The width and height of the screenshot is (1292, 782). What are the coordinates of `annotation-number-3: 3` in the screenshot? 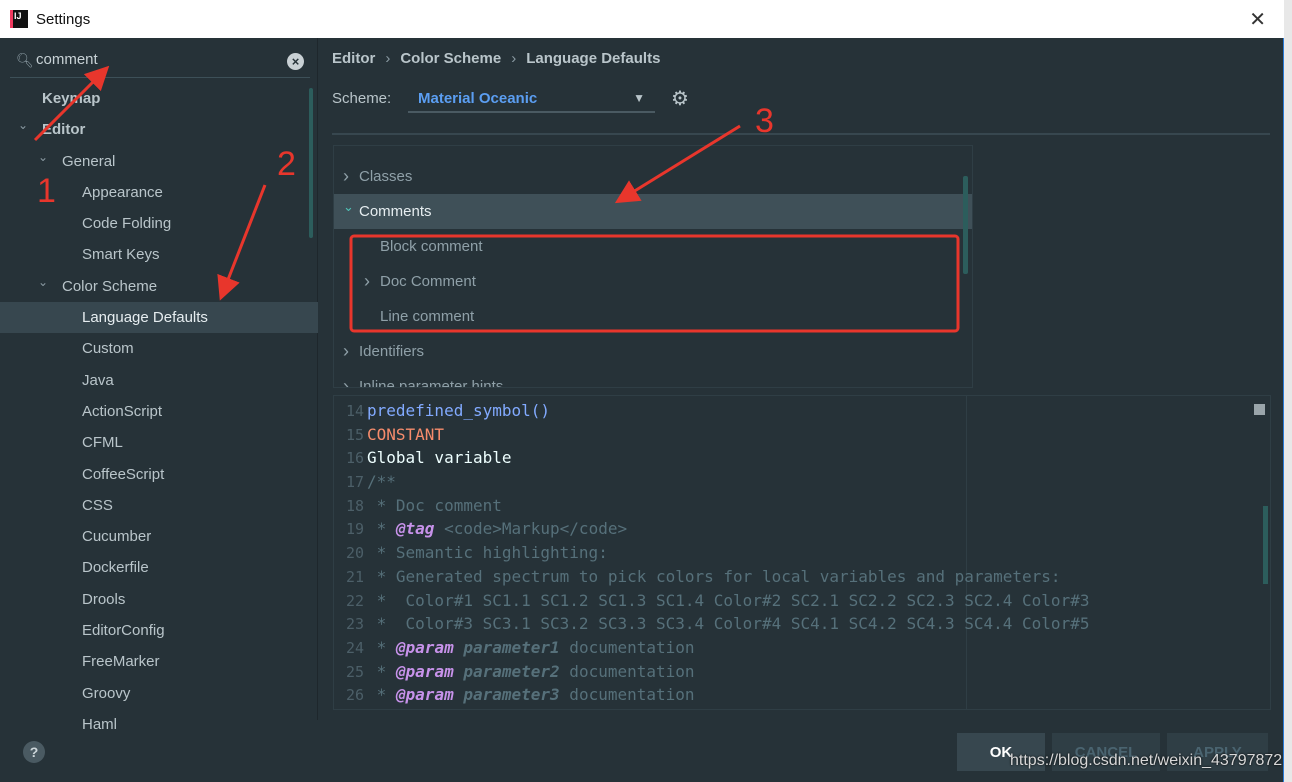 It's located at (764, 121).